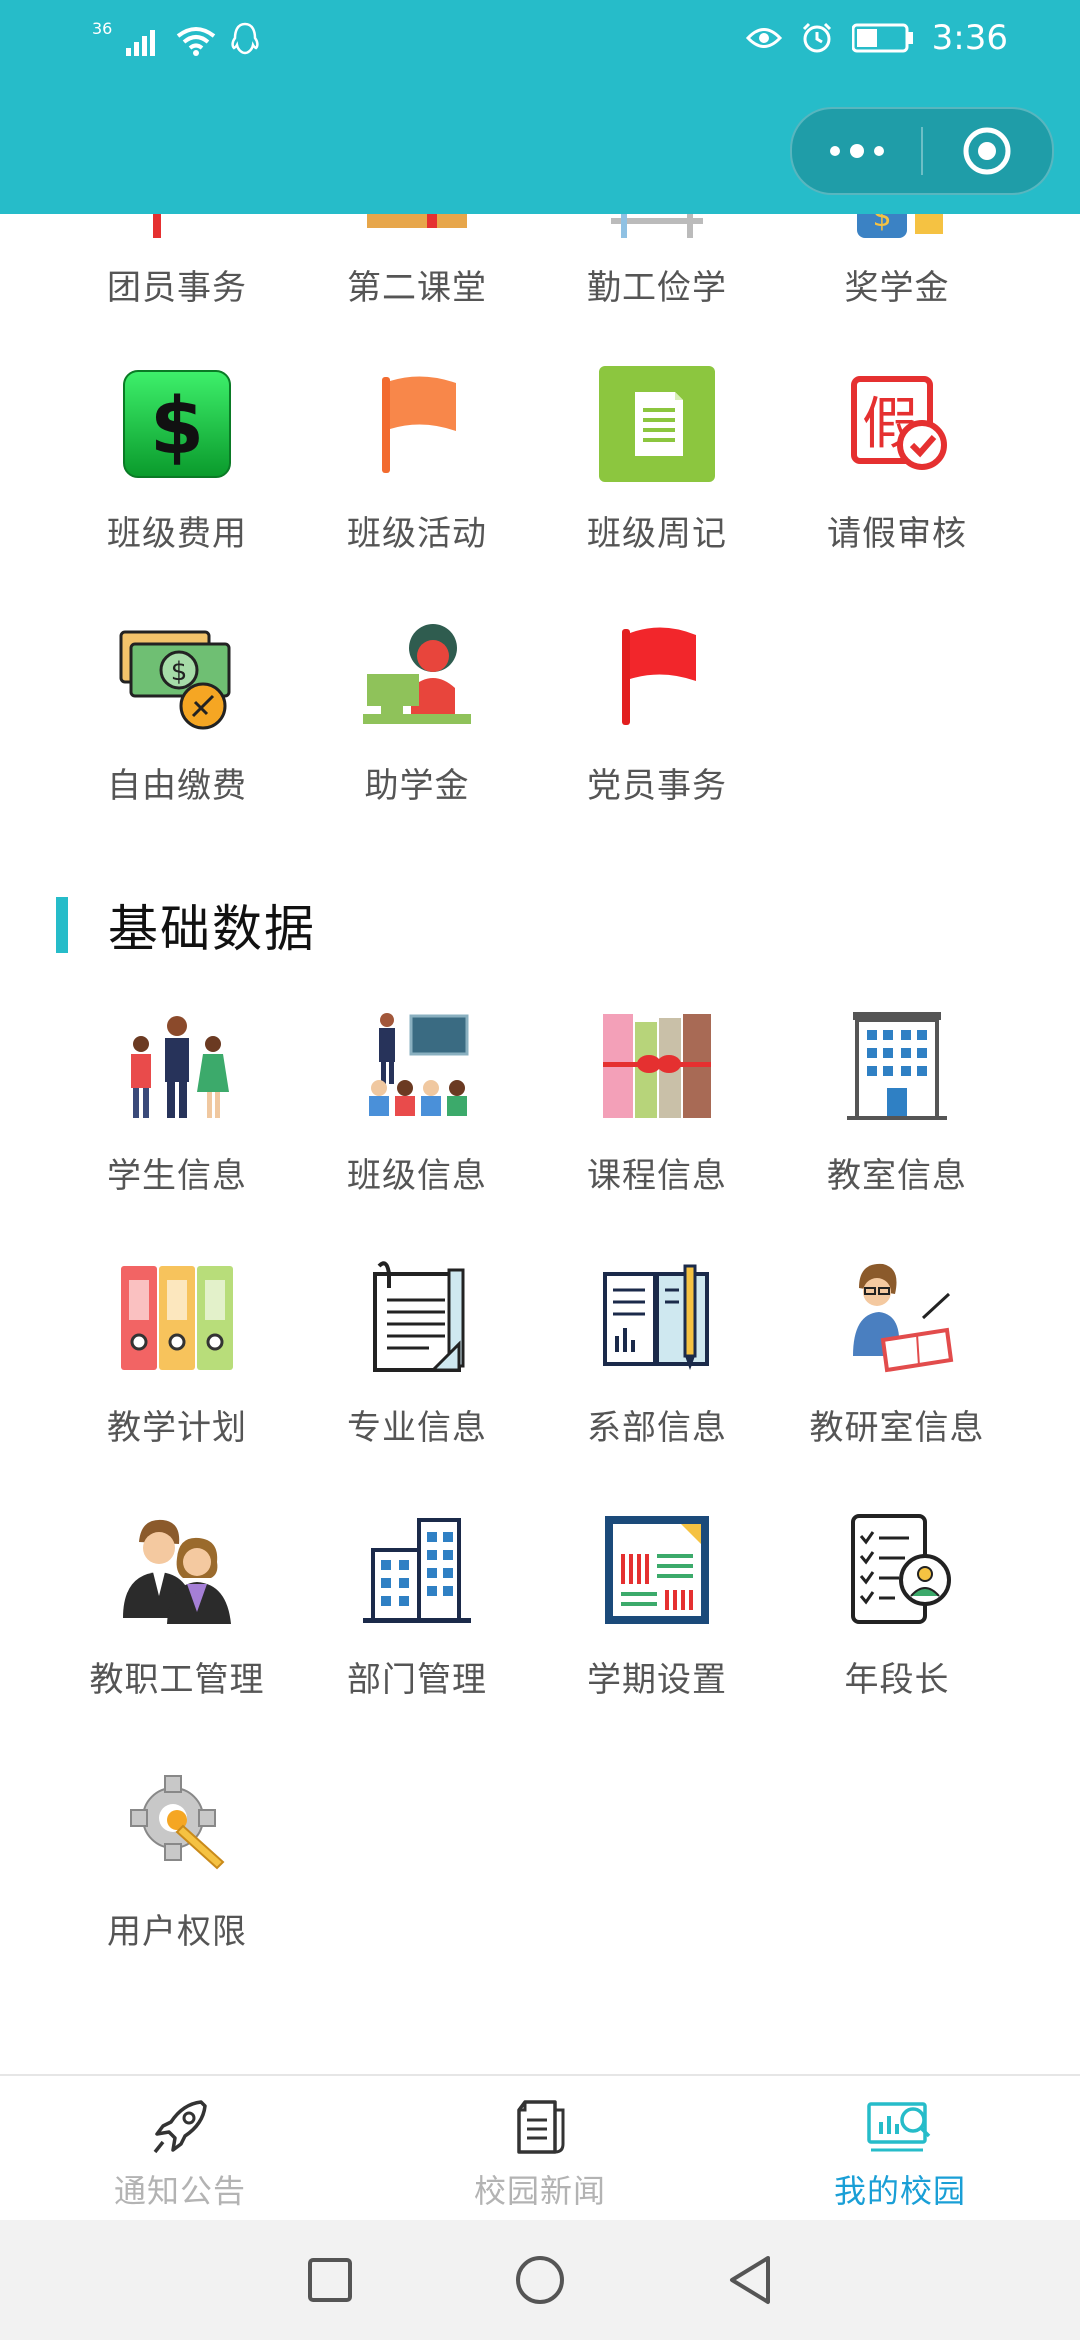 This screenshot has width=1080, height=2340. Describe the element at coordinates (897, 226) in the screenshot. I see `money-bag-icon: $` at that location.